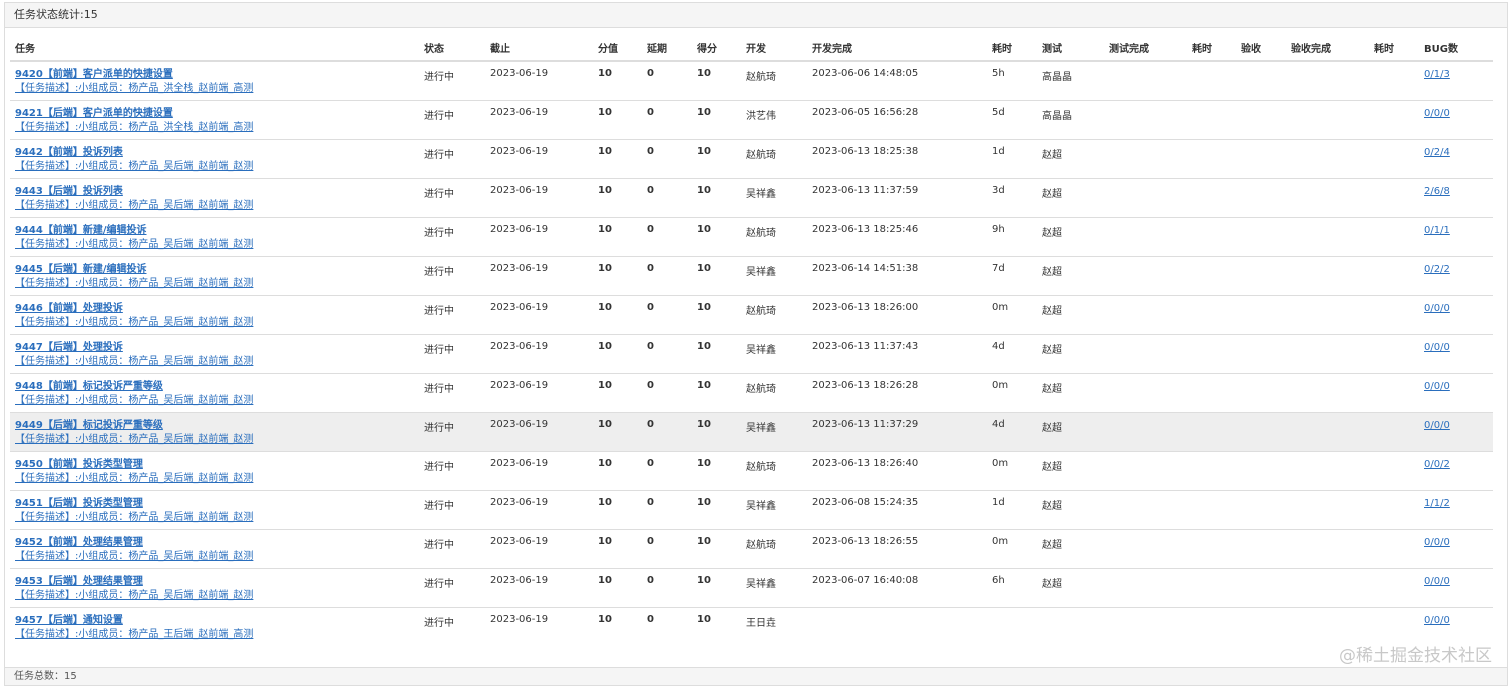 The width and height of the screenshot is (1512, 686). What do you see at coordinates (217, 426) in the screenshot?
I see `task-title-link: 9449【后端】标记投诉严重等级` at bounding box center [217, 426].